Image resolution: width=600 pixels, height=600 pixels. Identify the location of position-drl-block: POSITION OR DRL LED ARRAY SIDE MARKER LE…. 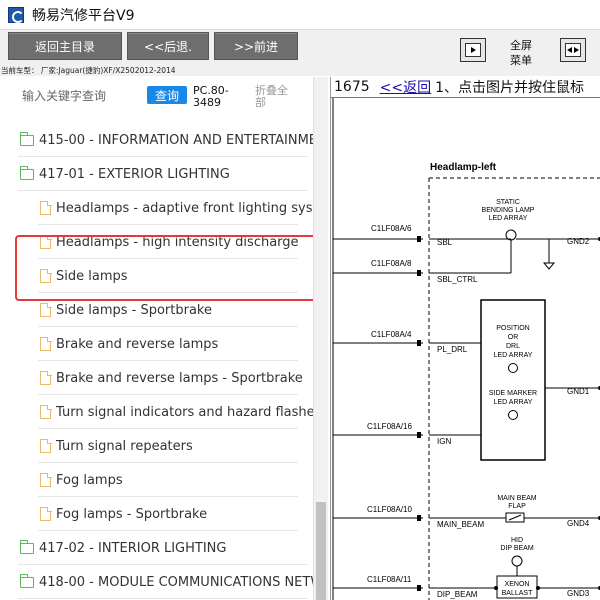
(540, 380).